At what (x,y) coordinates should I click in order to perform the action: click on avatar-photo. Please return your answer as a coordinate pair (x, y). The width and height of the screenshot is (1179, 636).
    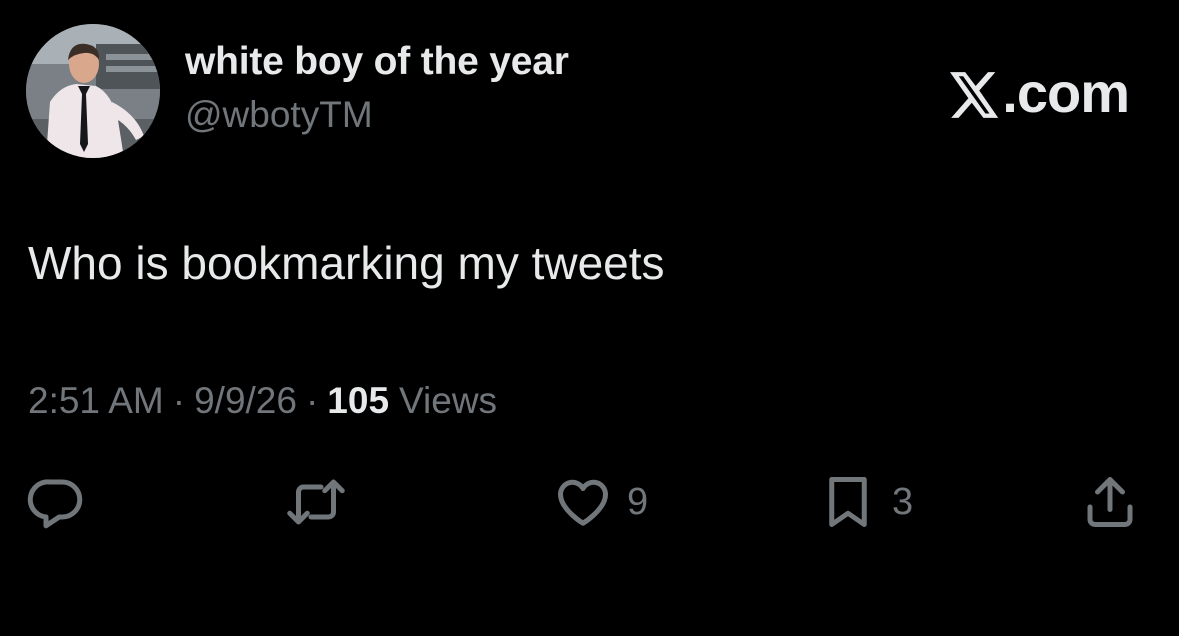
    Looking at the image, I should click on (93, 91).